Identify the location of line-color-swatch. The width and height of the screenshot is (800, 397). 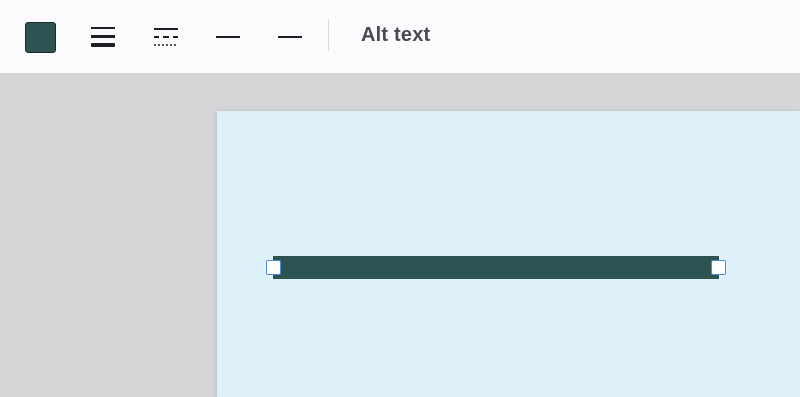
(40, 37).